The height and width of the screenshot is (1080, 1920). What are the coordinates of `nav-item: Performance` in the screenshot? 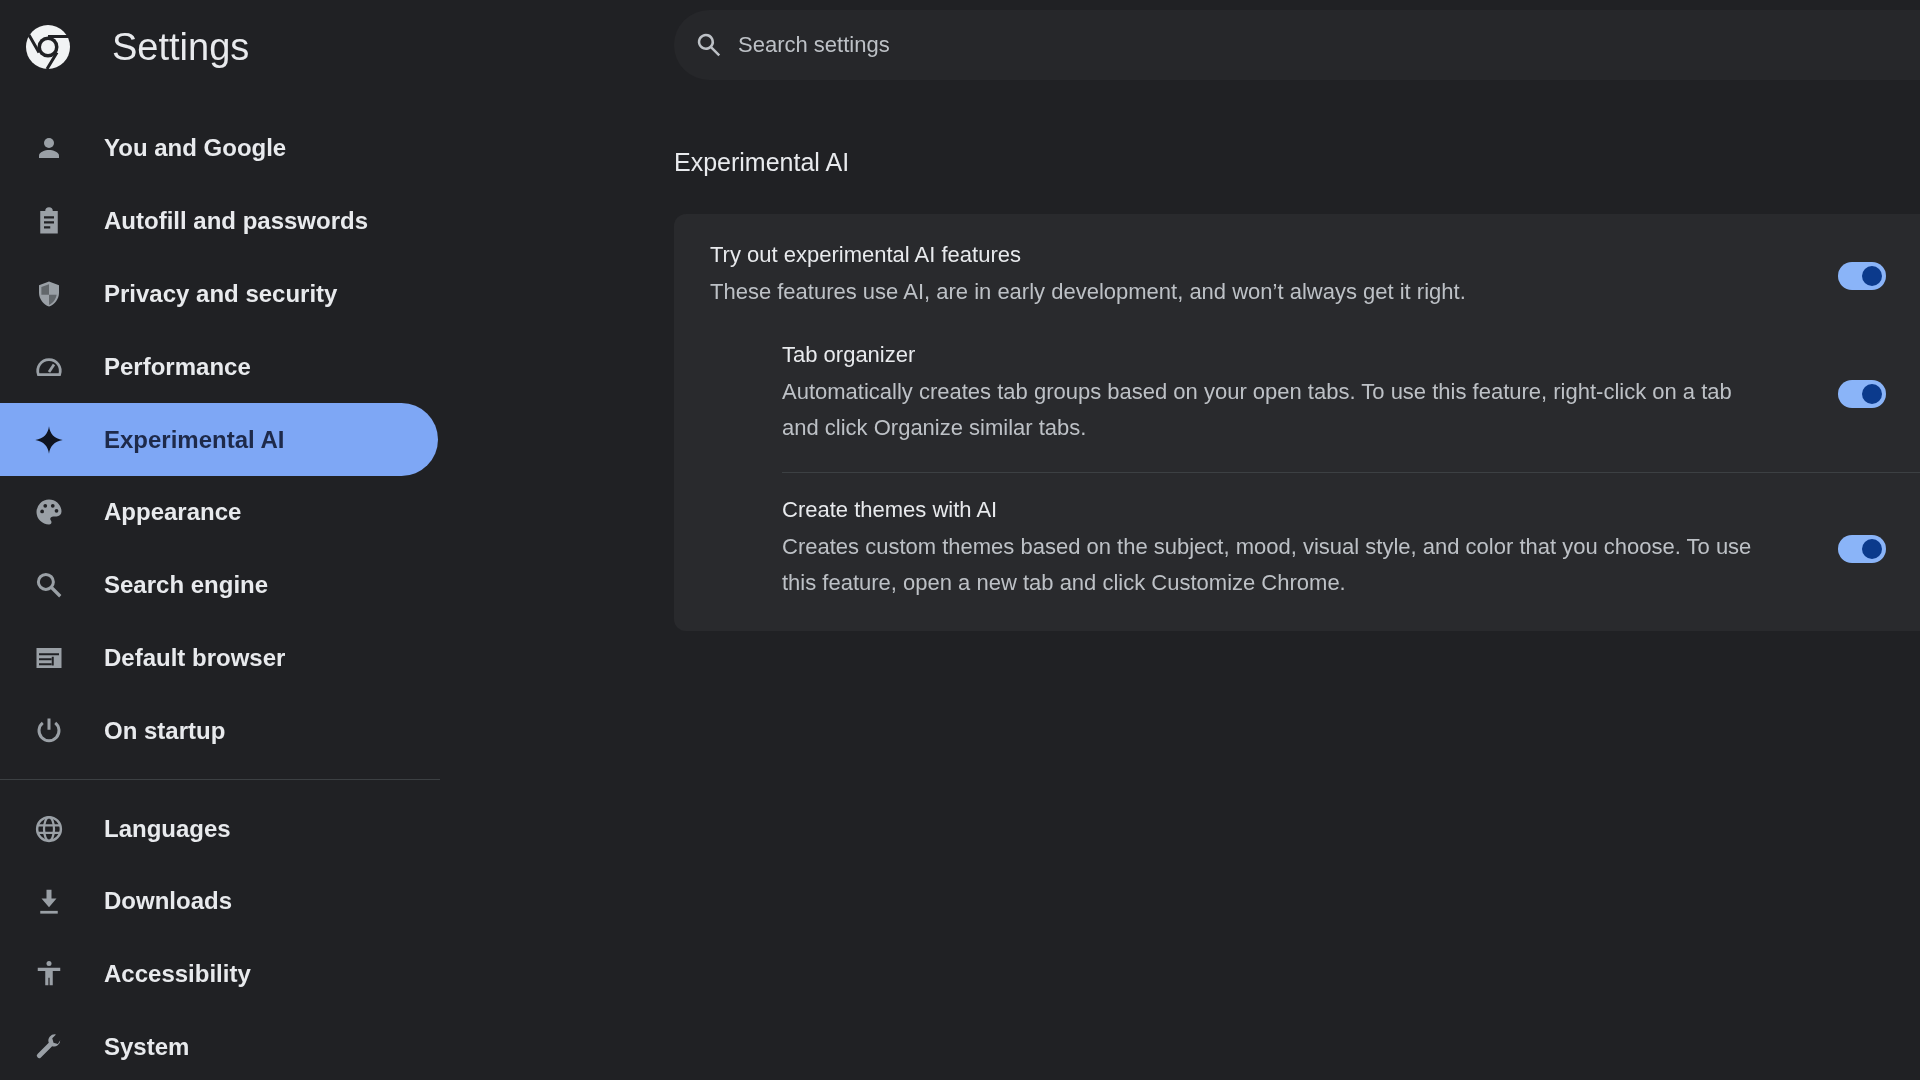 It's located at (219, 367).